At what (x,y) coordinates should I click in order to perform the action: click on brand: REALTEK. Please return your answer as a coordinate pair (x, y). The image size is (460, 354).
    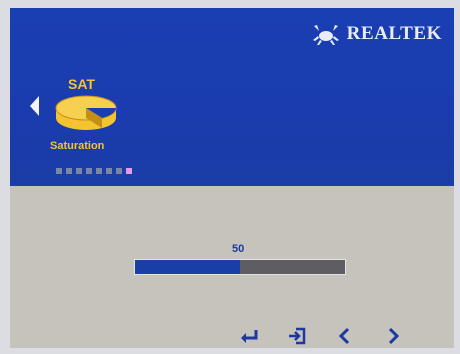
    Looking at the image, I should click on (376, 34).